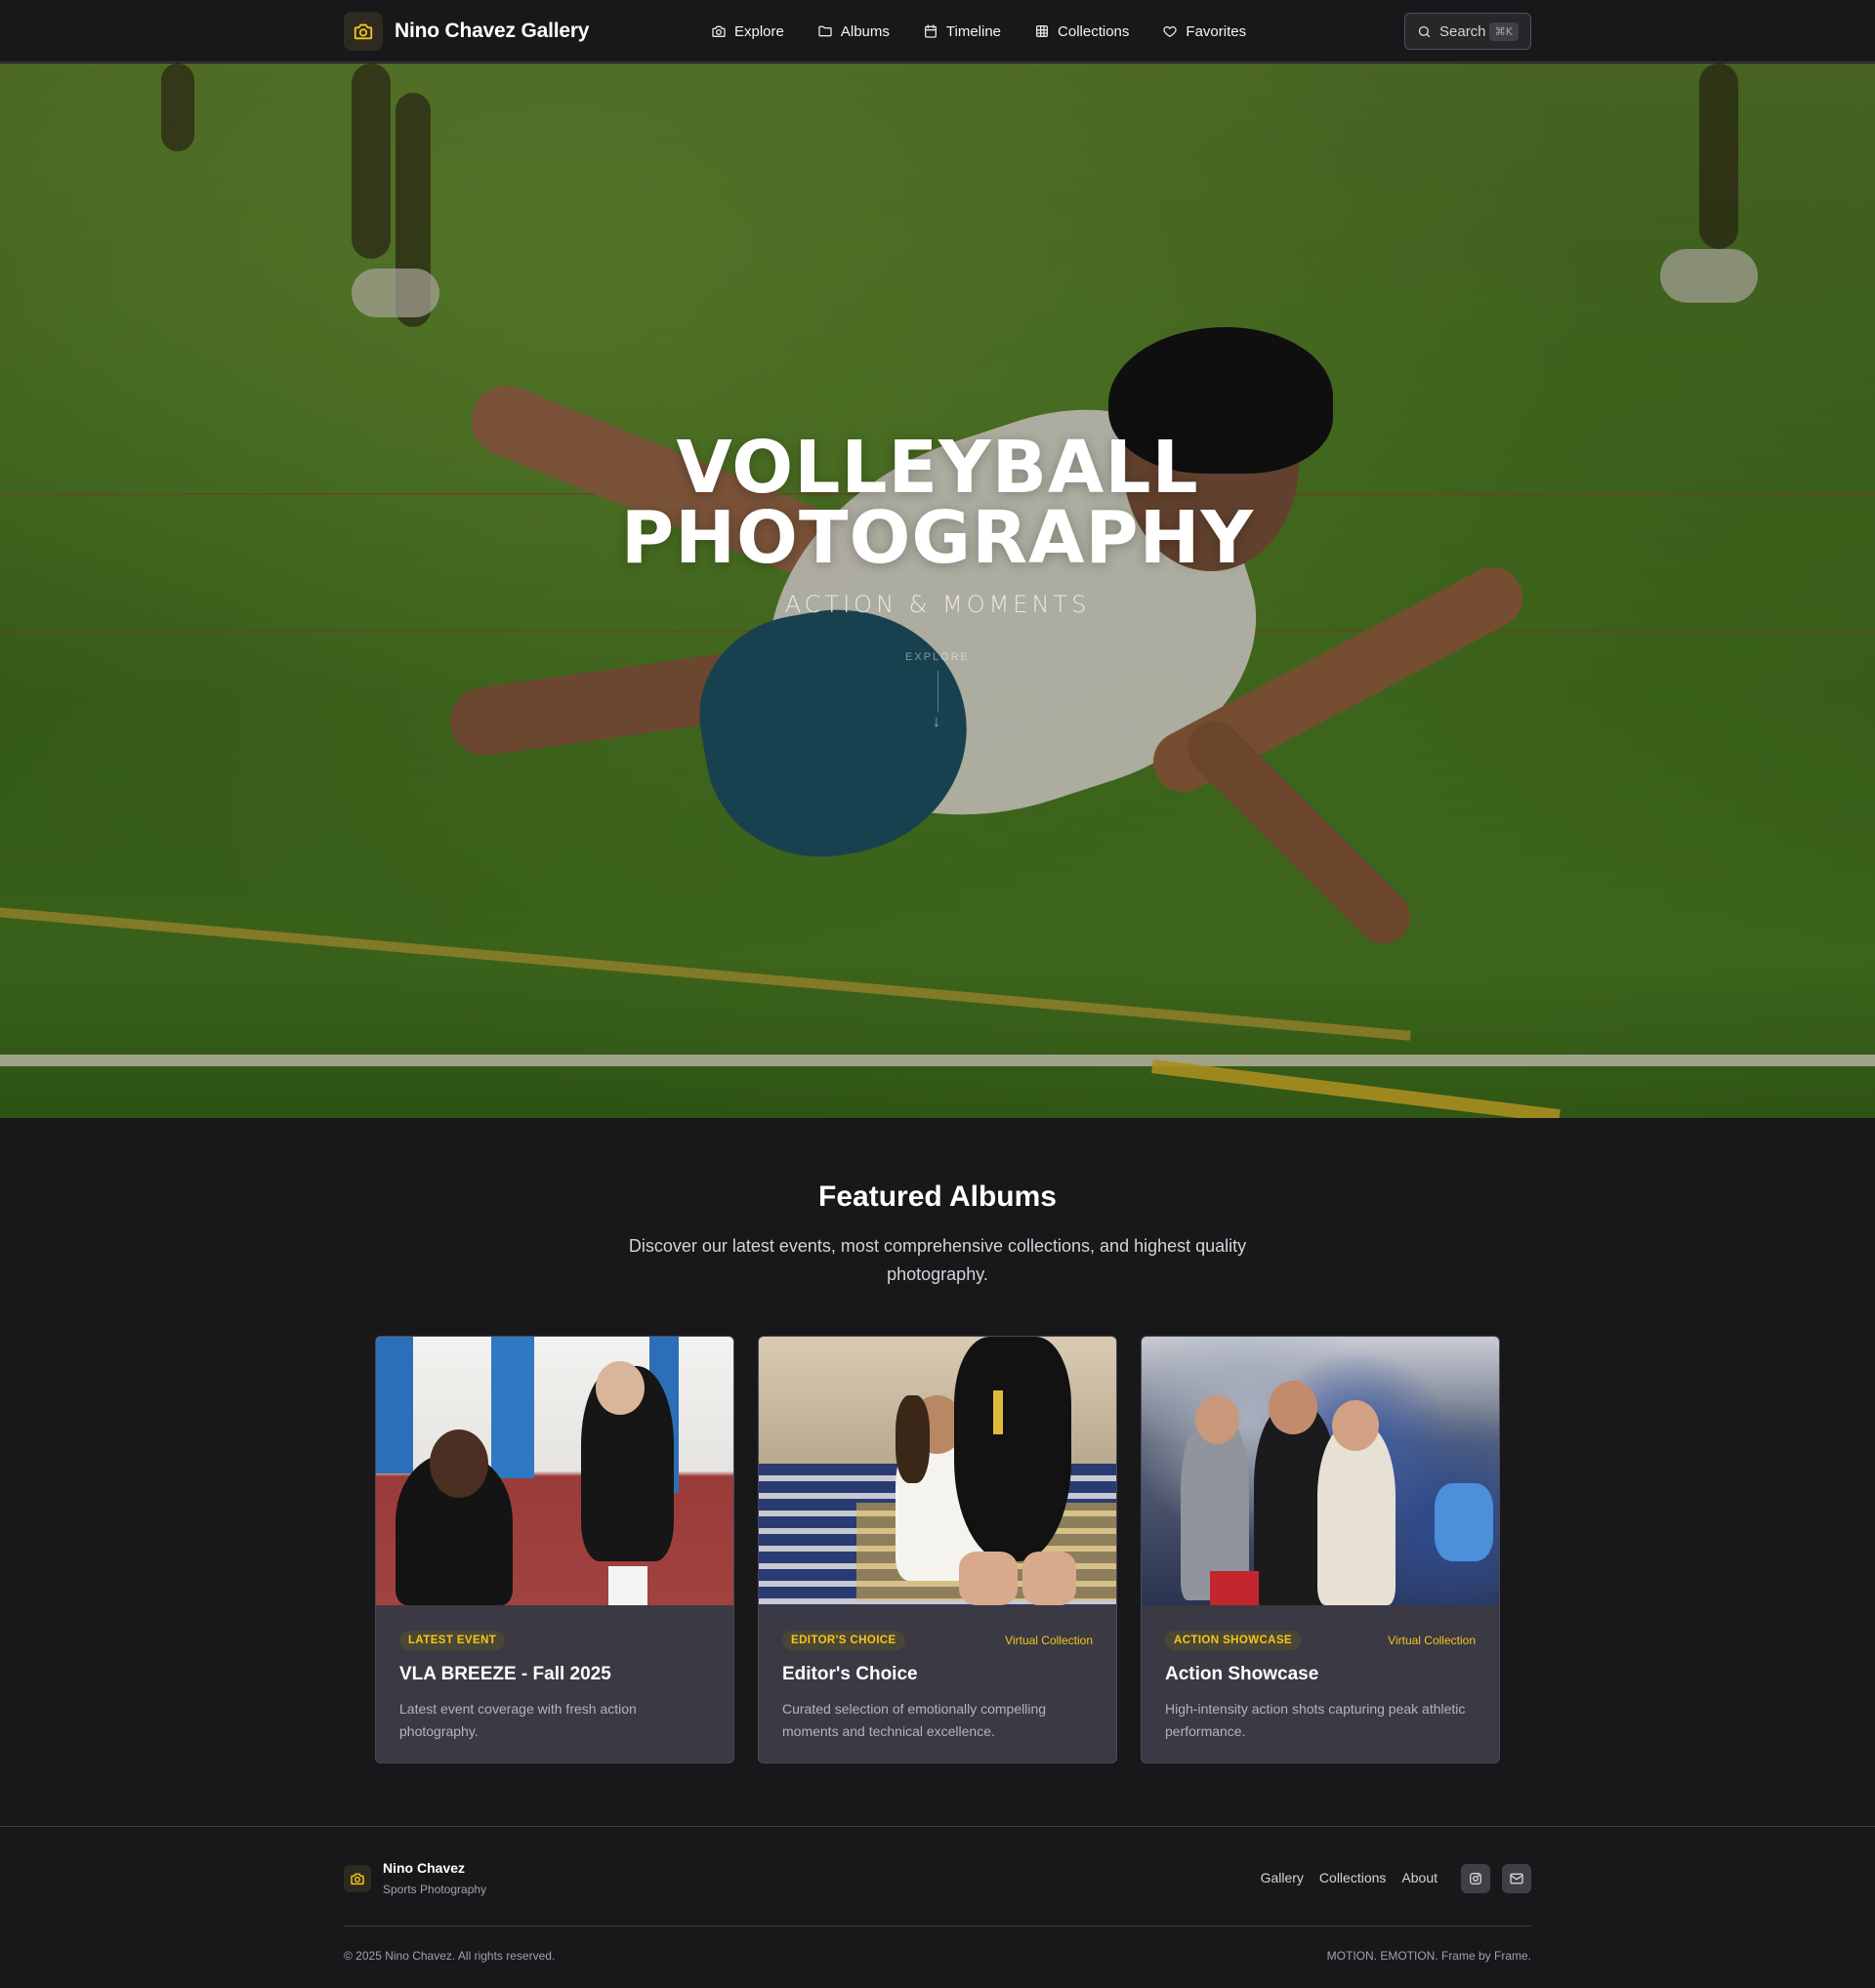 This screenshot has height=1988, width=1875. Describe the element at coordinates (450, 1956) in the screenshot. I see `copyright: © 2025 Nino Chavez. All rights reserved.` at that location.